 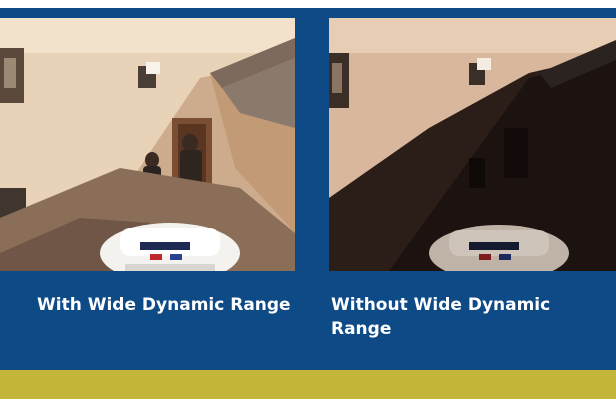 I want to click on accent-bar, so click(x=308, y=384).